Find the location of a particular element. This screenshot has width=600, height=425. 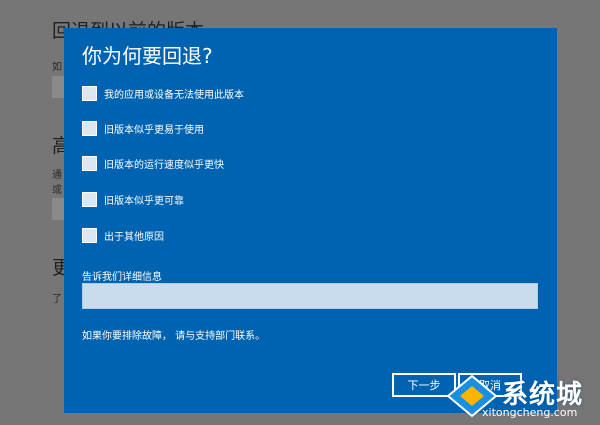

option-more-reliable: 旧版本似乎更可靠 is located at coordinates (133, 199).